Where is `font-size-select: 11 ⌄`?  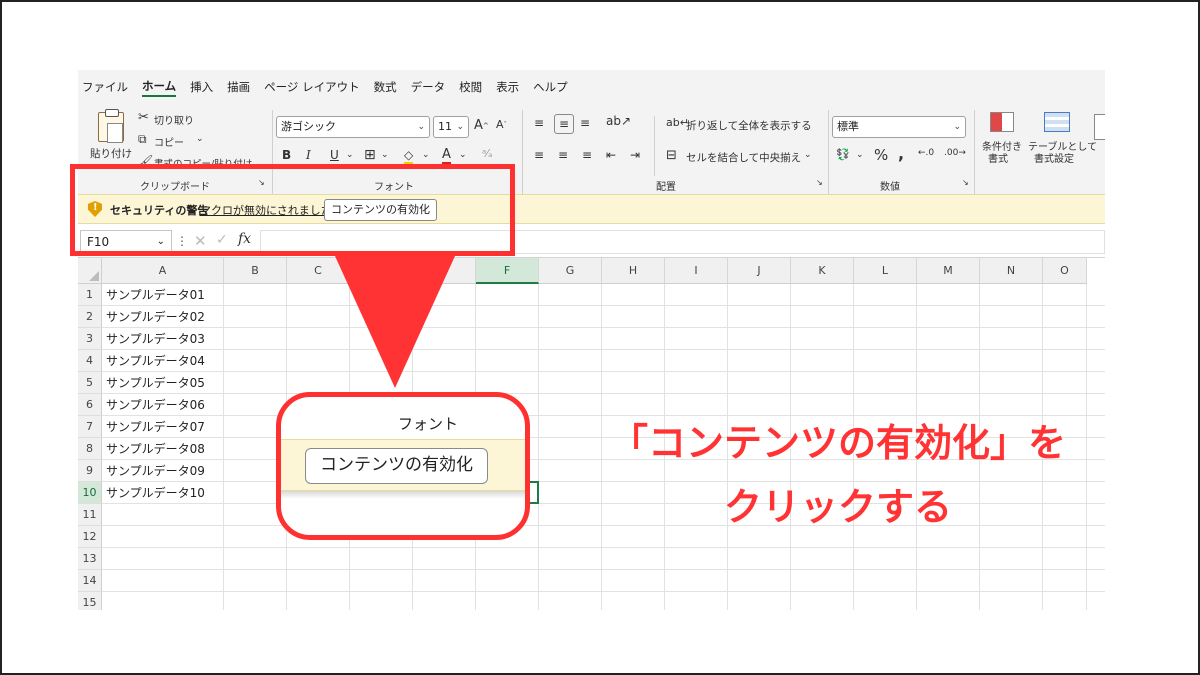 font-size-select: 11 ⌄ is located at coordinates (451, 127).